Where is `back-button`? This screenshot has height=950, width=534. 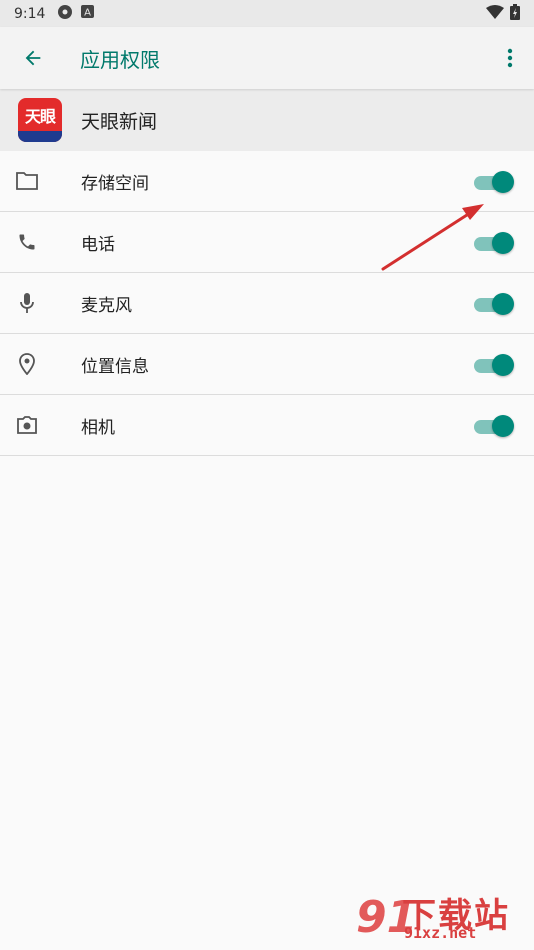
back-button is located at coordinates (33, 58).